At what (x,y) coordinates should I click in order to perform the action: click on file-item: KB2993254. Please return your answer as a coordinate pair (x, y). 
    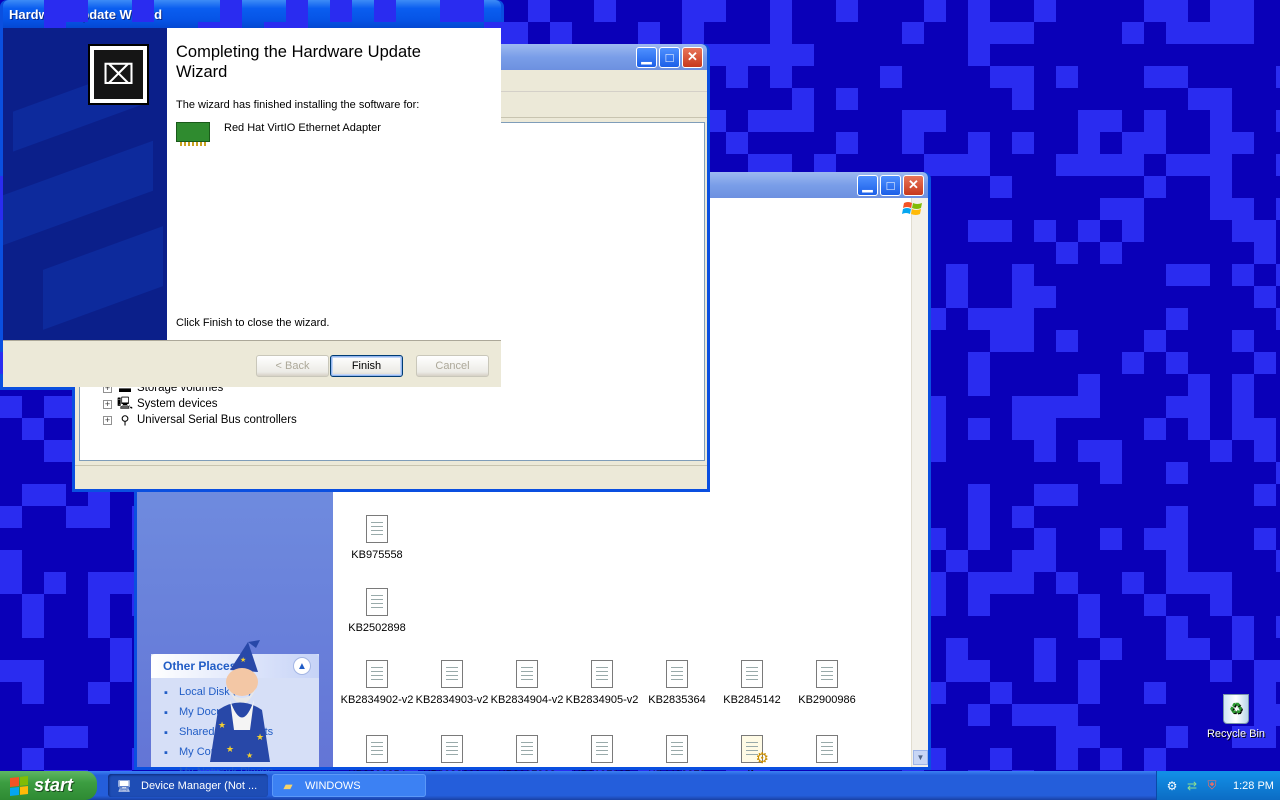
    Looking at the image, I should click on (377, 753).